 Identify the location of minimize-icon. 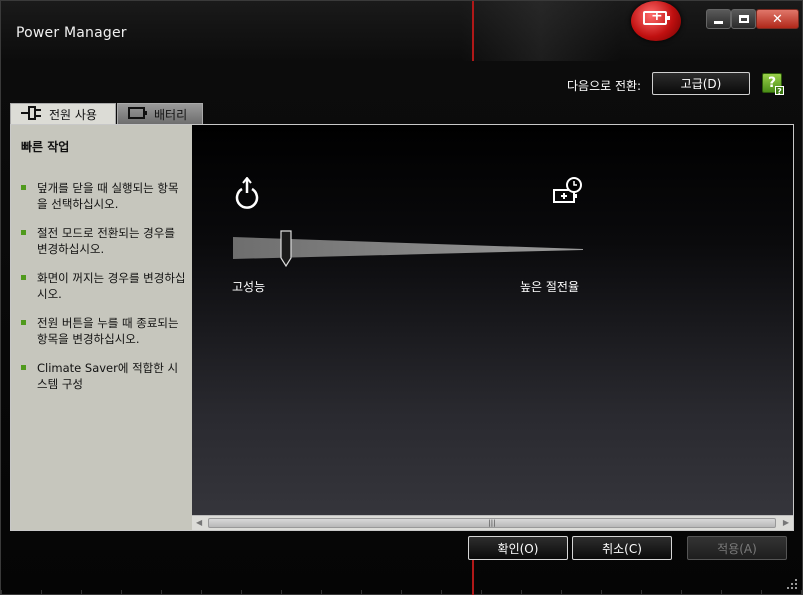
(718, 22).